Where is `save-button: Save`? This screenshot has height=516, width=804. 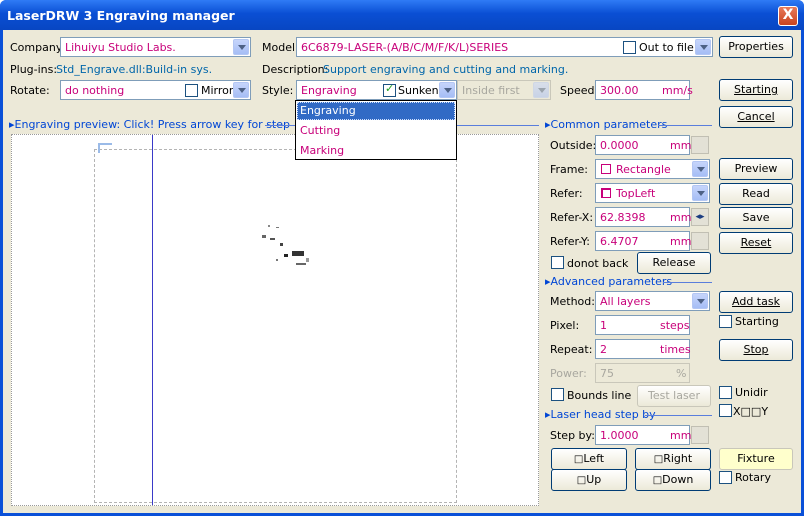 save-button: Save is located at coordinates (756, 218).